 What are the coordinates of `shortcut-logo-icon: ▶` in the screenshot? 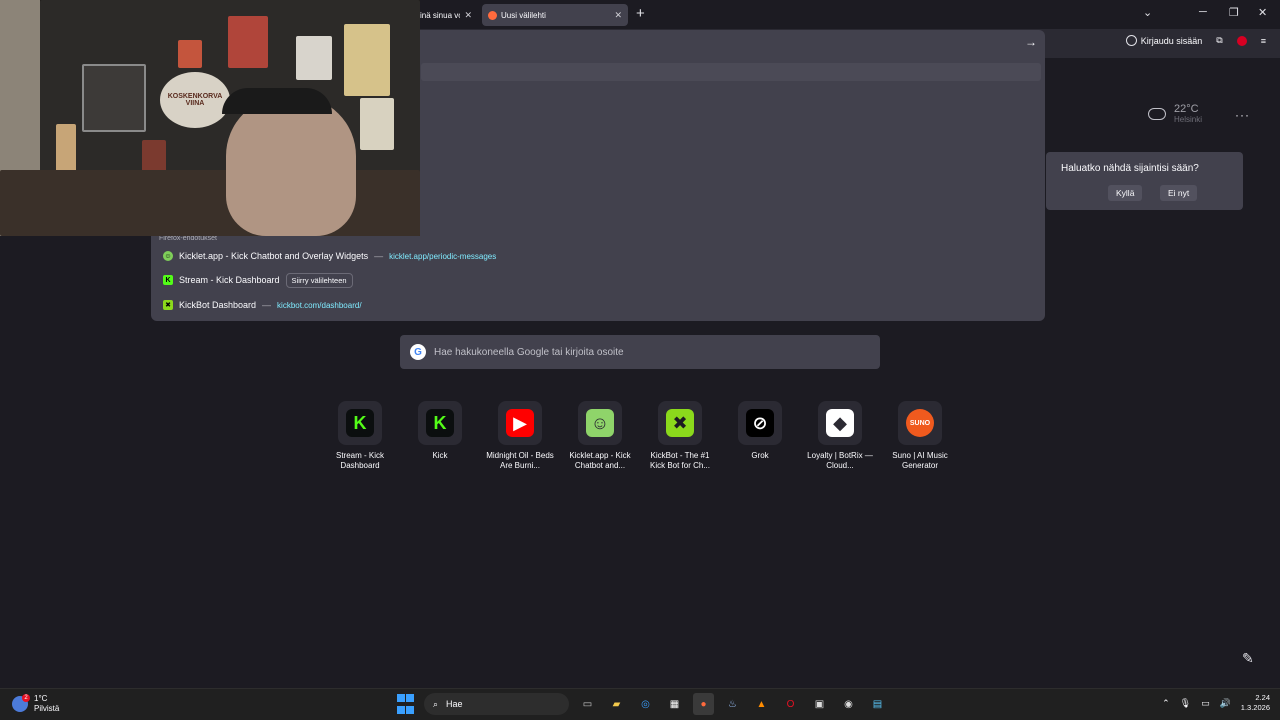 It's located at (520, 423).